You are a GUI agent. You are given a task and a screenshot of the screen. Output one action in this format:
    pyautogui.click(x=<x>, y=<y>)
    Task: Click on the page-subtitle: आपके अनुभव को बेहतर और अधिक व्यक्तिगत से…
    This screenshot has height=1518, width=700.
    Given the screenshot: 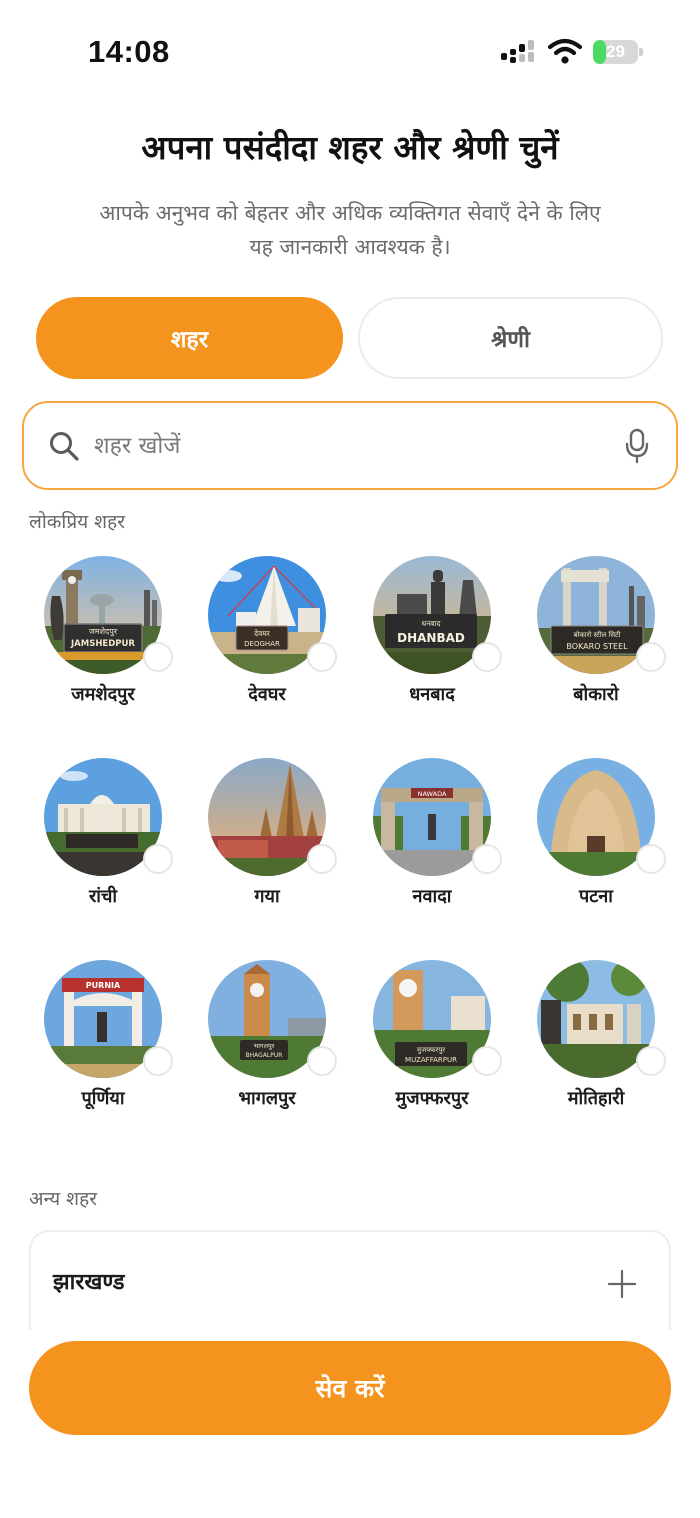 What is the action you would take?
    pyautogui.click(x=350, y=230)
    